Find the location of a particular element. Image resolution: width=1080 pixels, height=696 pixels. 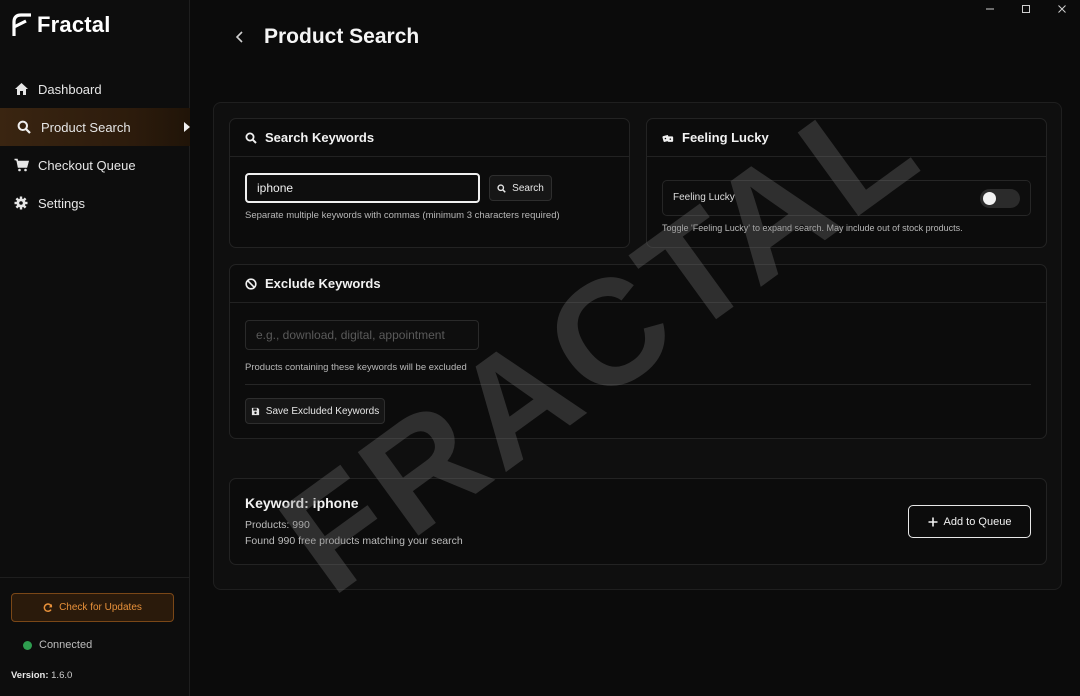

version-label: Version: is located at coordinates (30, 675).